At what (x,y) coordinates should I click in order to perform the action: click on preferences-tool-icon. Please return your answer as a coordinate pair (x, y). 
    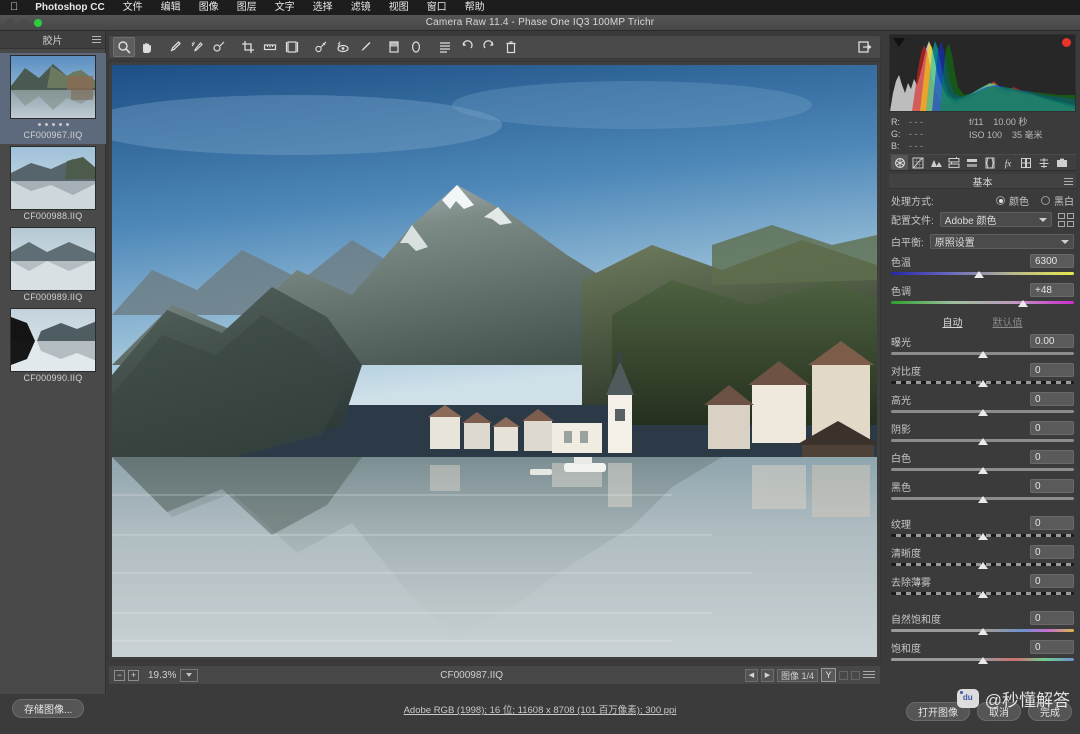
    Looking at the image, I should click on (445, 47).